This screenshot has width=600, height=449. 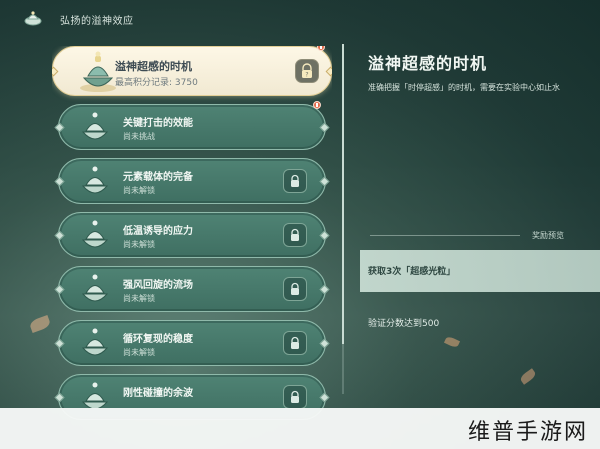 What do you see at coordinates (343, 194) in the screenshot?
I see `scrollbar-thumb` at bounding box center [343, 194].